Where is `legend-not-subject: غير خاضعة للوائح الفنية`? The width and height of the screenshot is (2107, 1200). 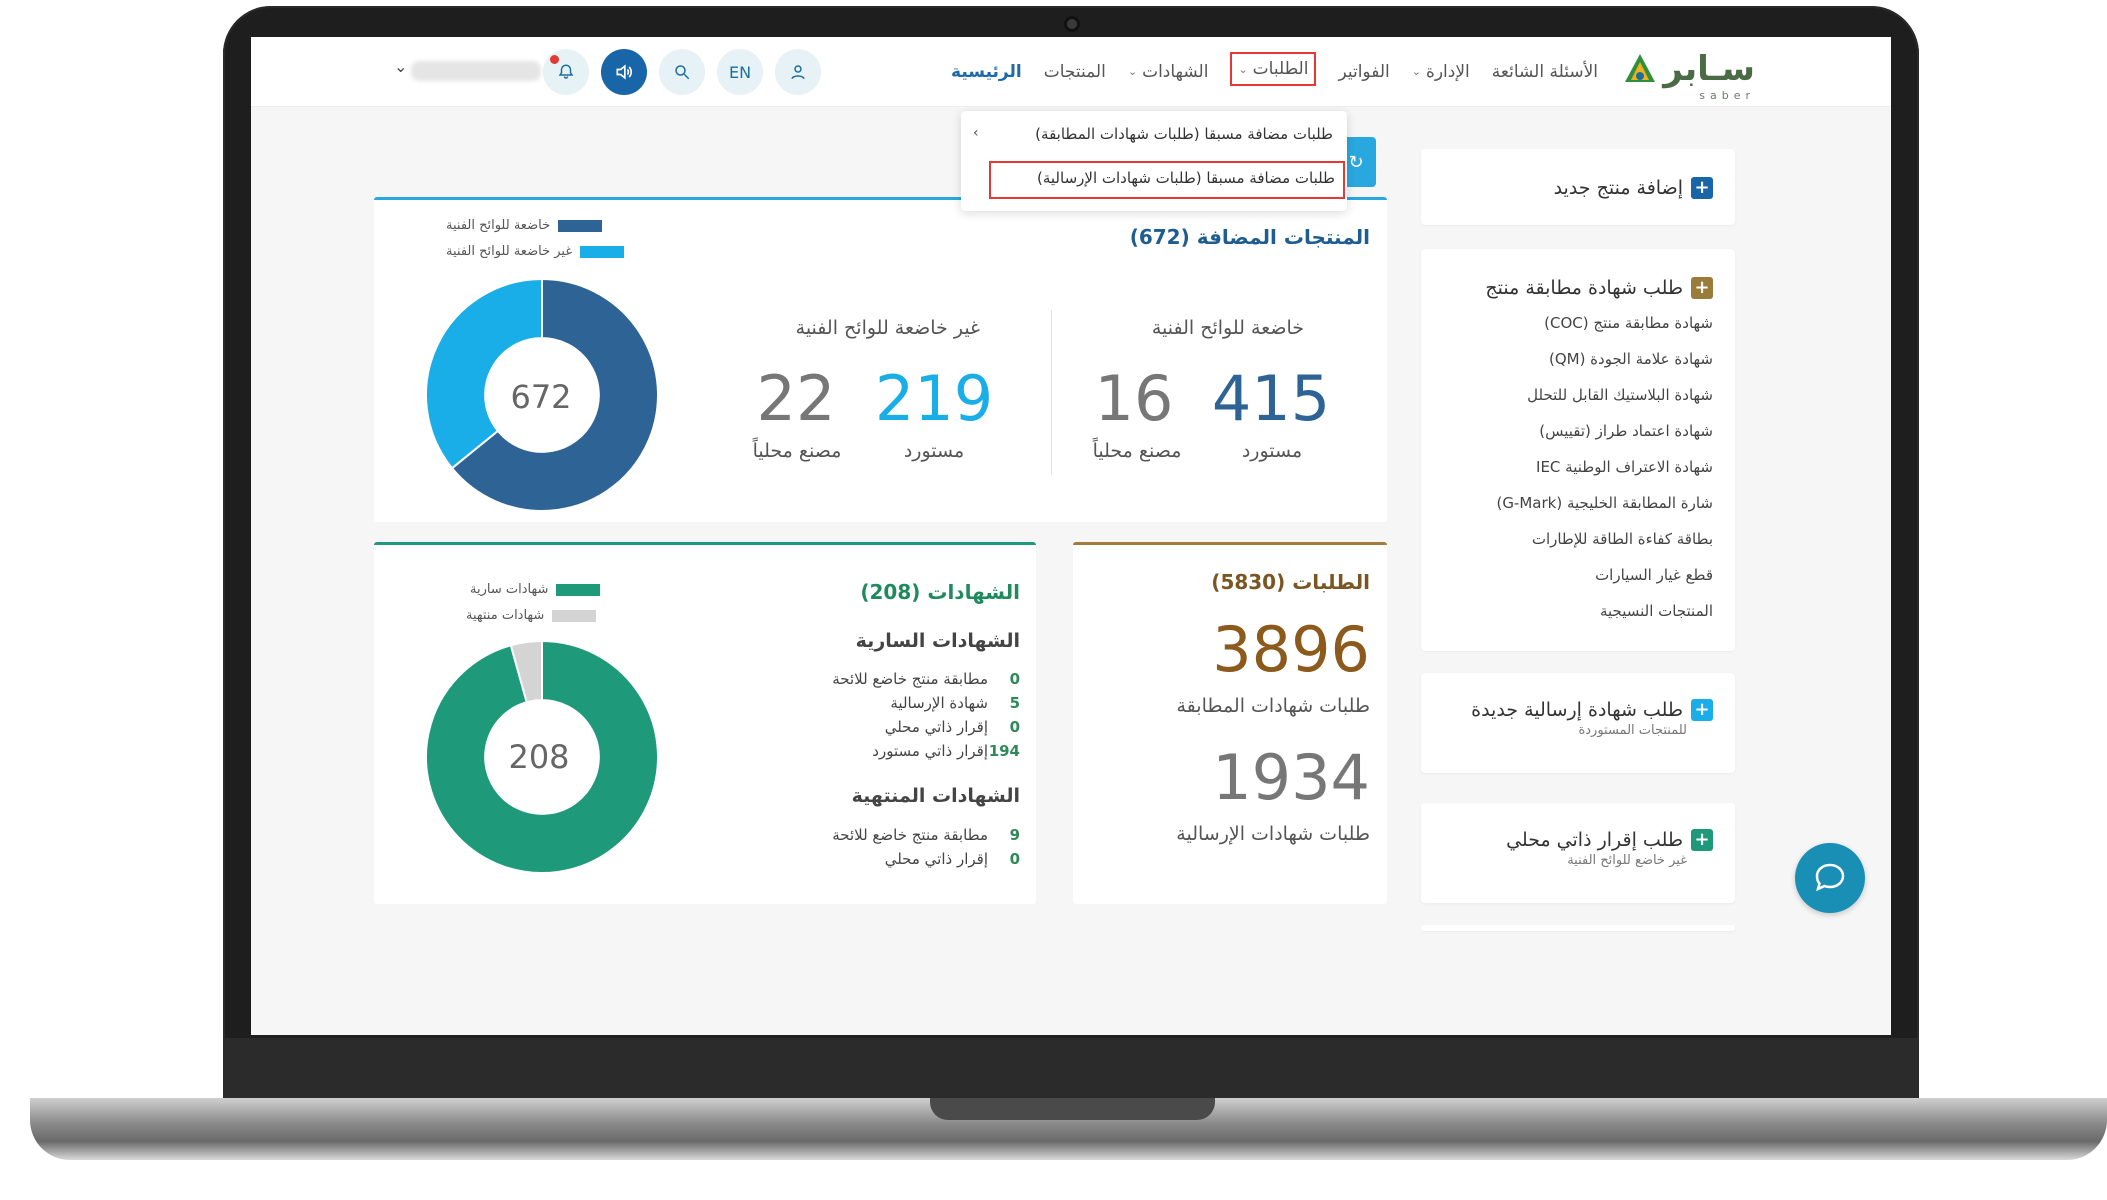 legend-not-subject: غير خاضعة للوائح الفنية is located at coordinates (535, 251).